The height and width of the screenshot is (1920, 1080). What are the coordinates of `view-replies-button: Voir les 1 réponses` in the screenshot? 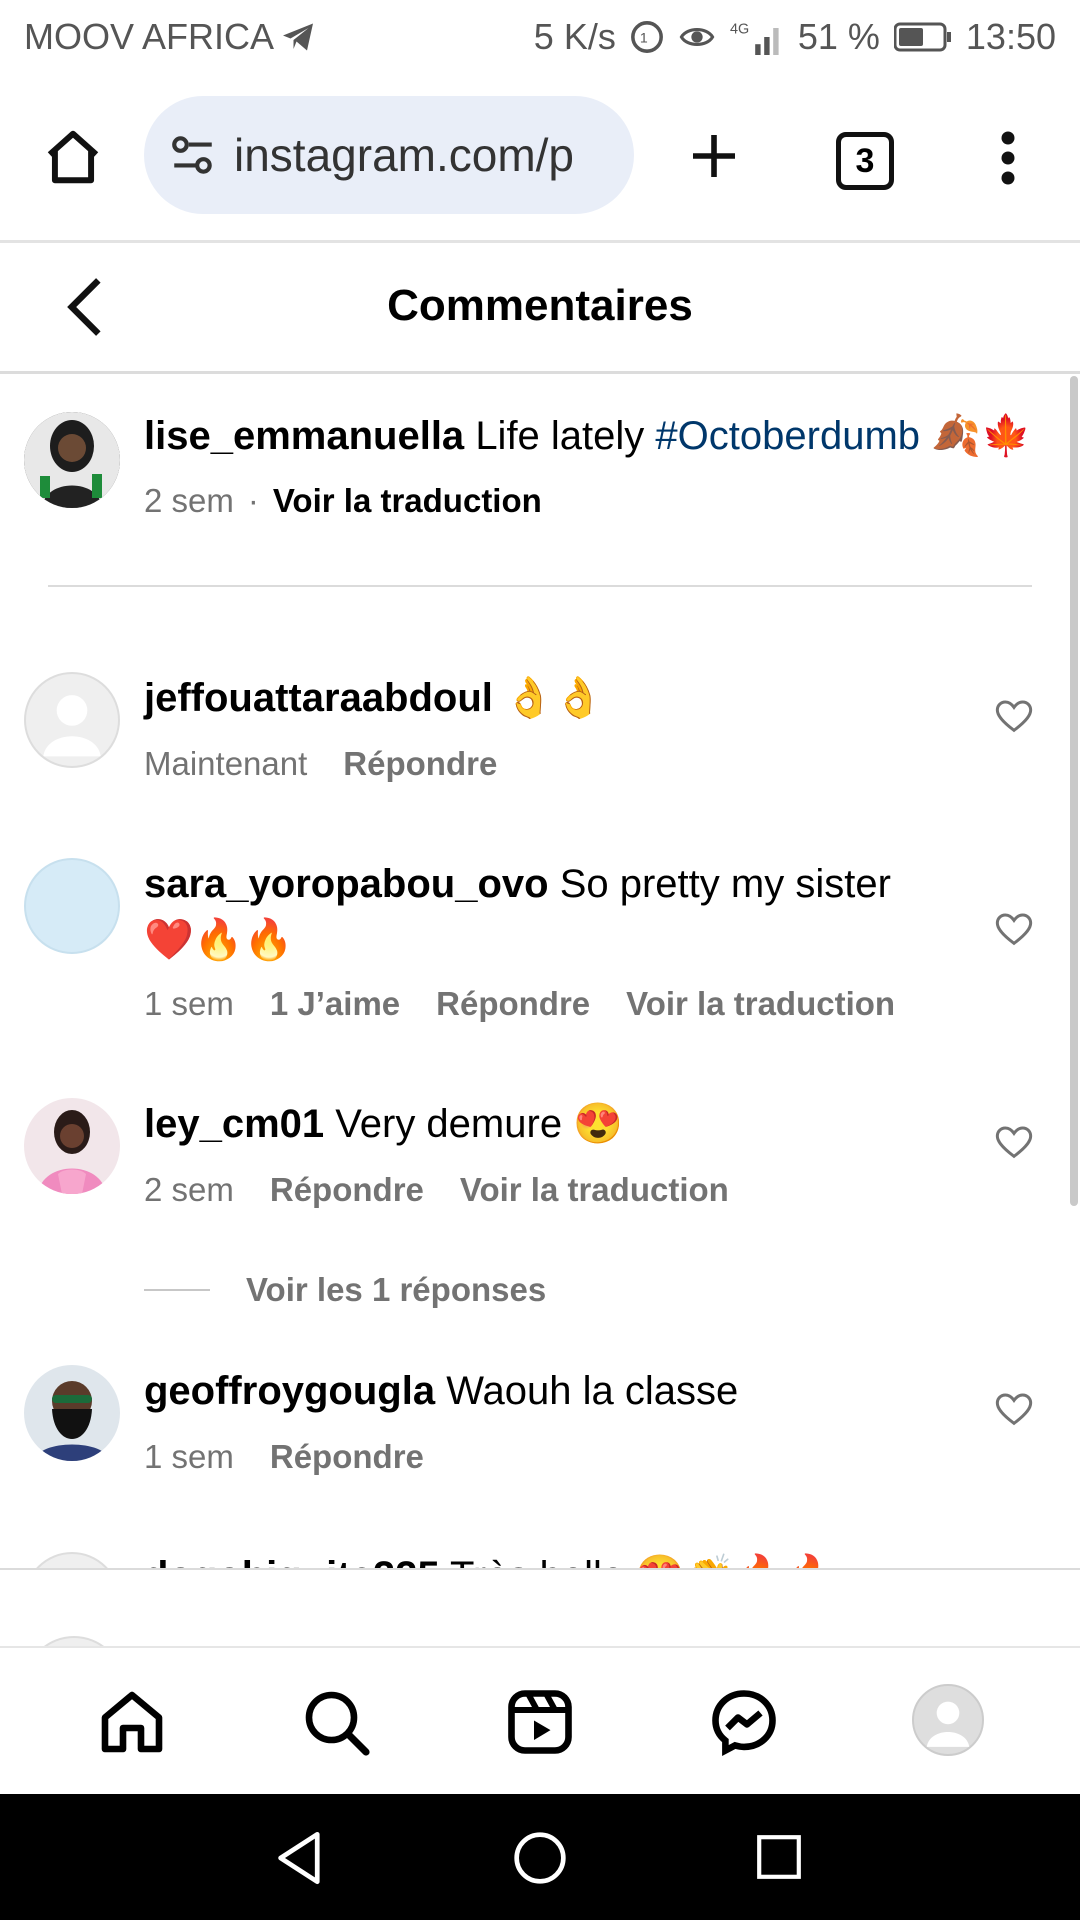 It's located at (396, 1290).